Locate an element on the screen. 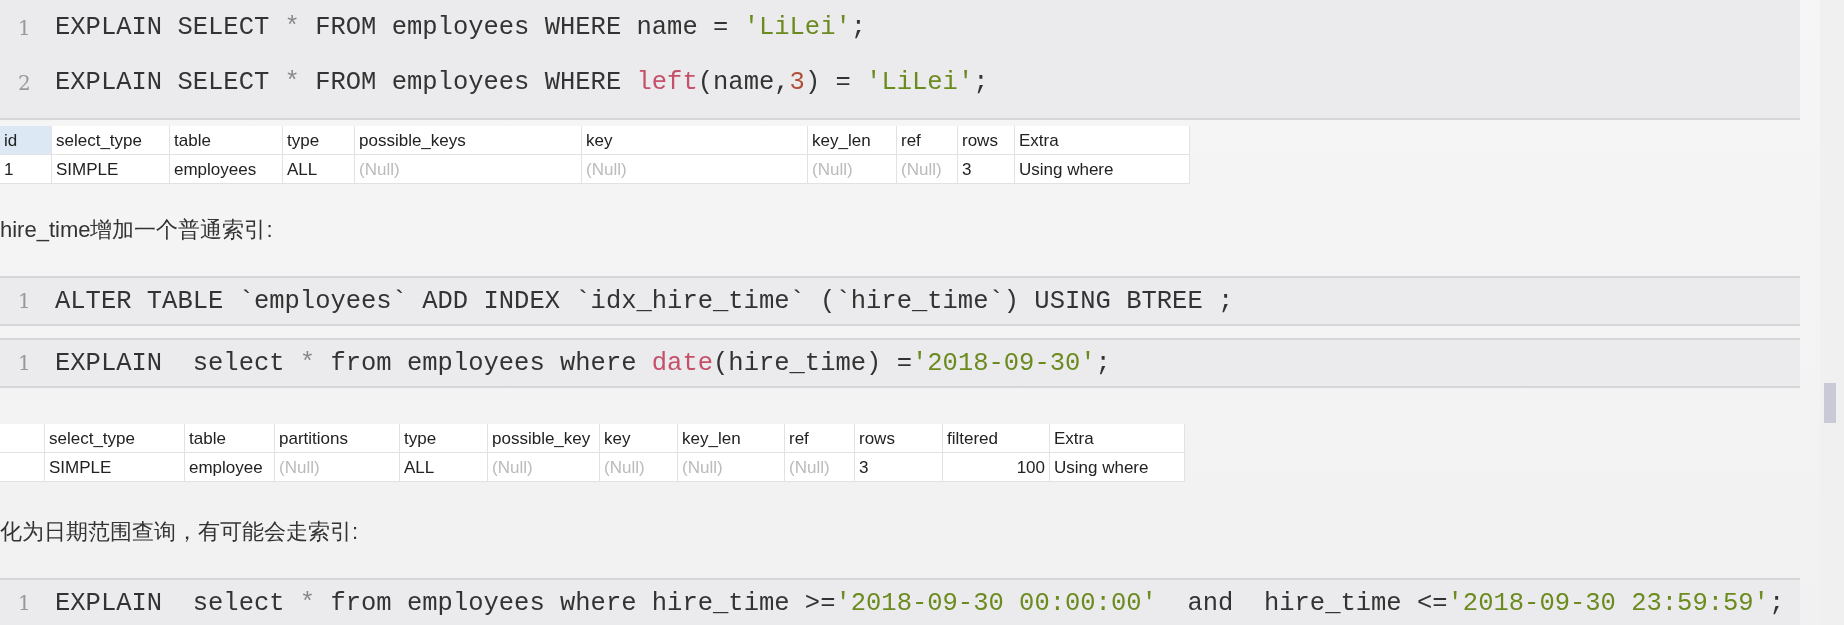 The width and height of the screenshot is (1844, 625). table-cell: employees is located at coordinates (226, 169).